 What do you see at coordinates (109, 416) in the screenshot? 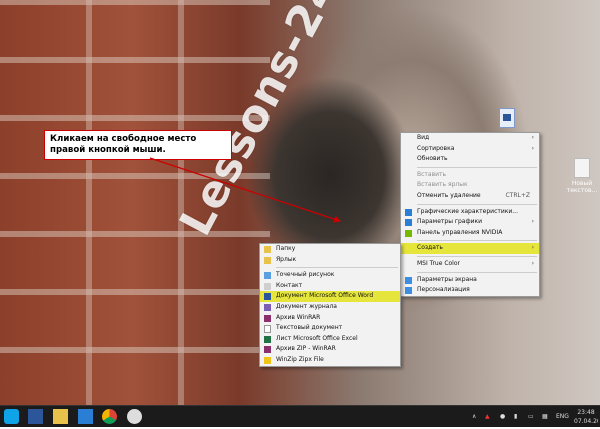
I see `chrome-icon` at bounding box center [109, 416].